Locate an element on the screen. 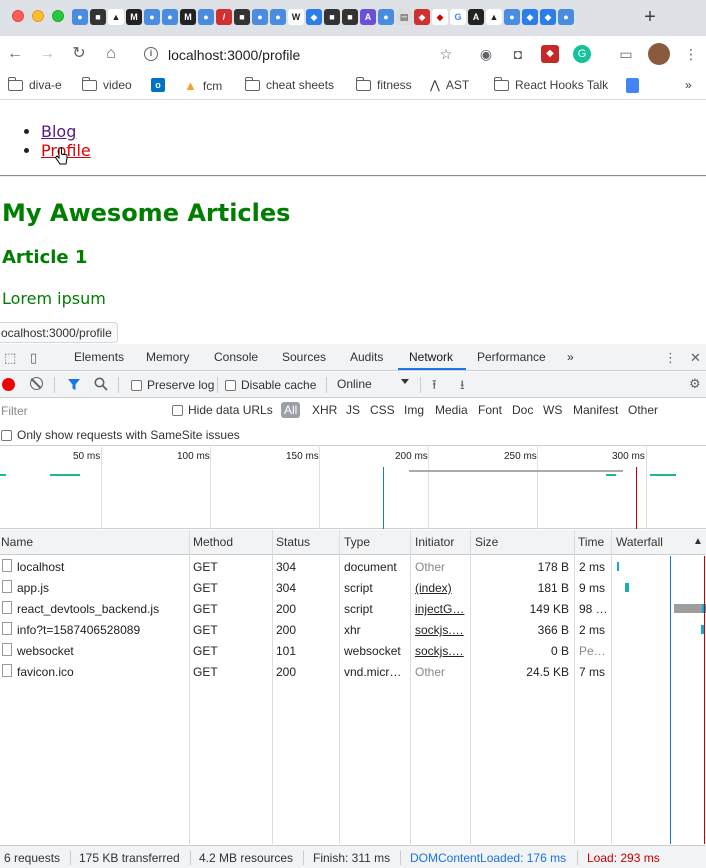  filter-type-doc: Doc is located at coordinates (522, 410).